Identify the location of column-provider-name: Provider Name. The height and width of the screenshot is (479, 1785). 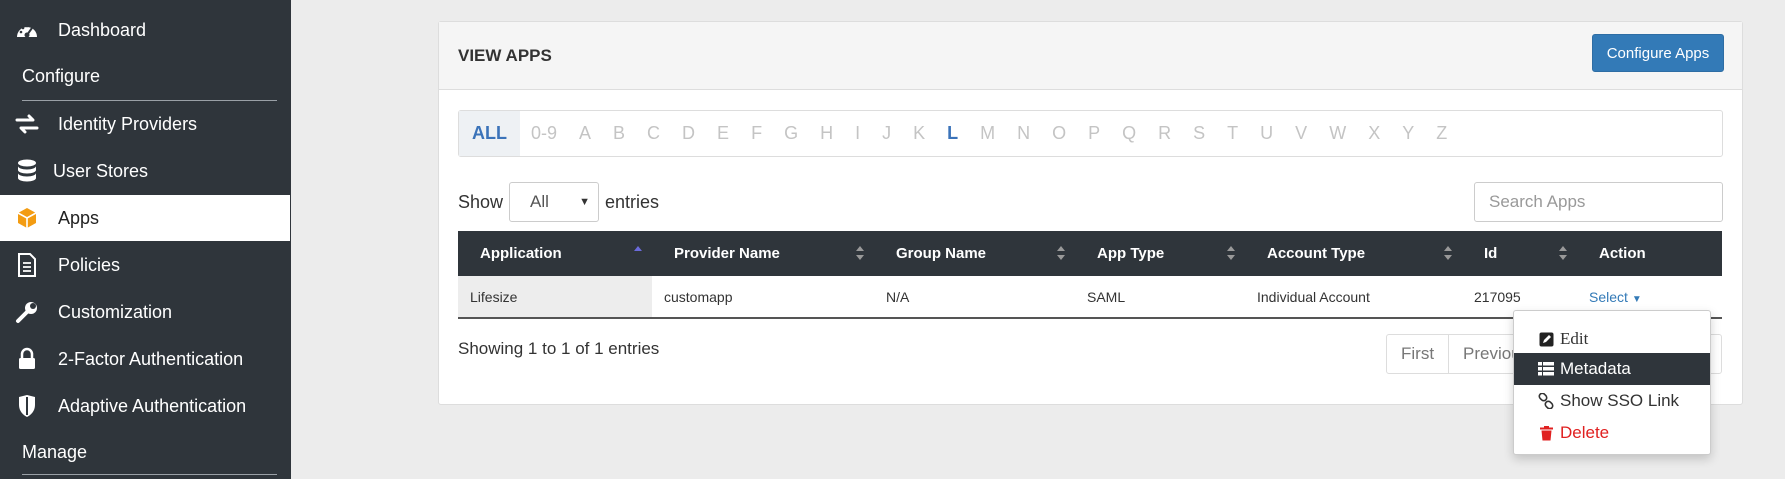
(763, 253).